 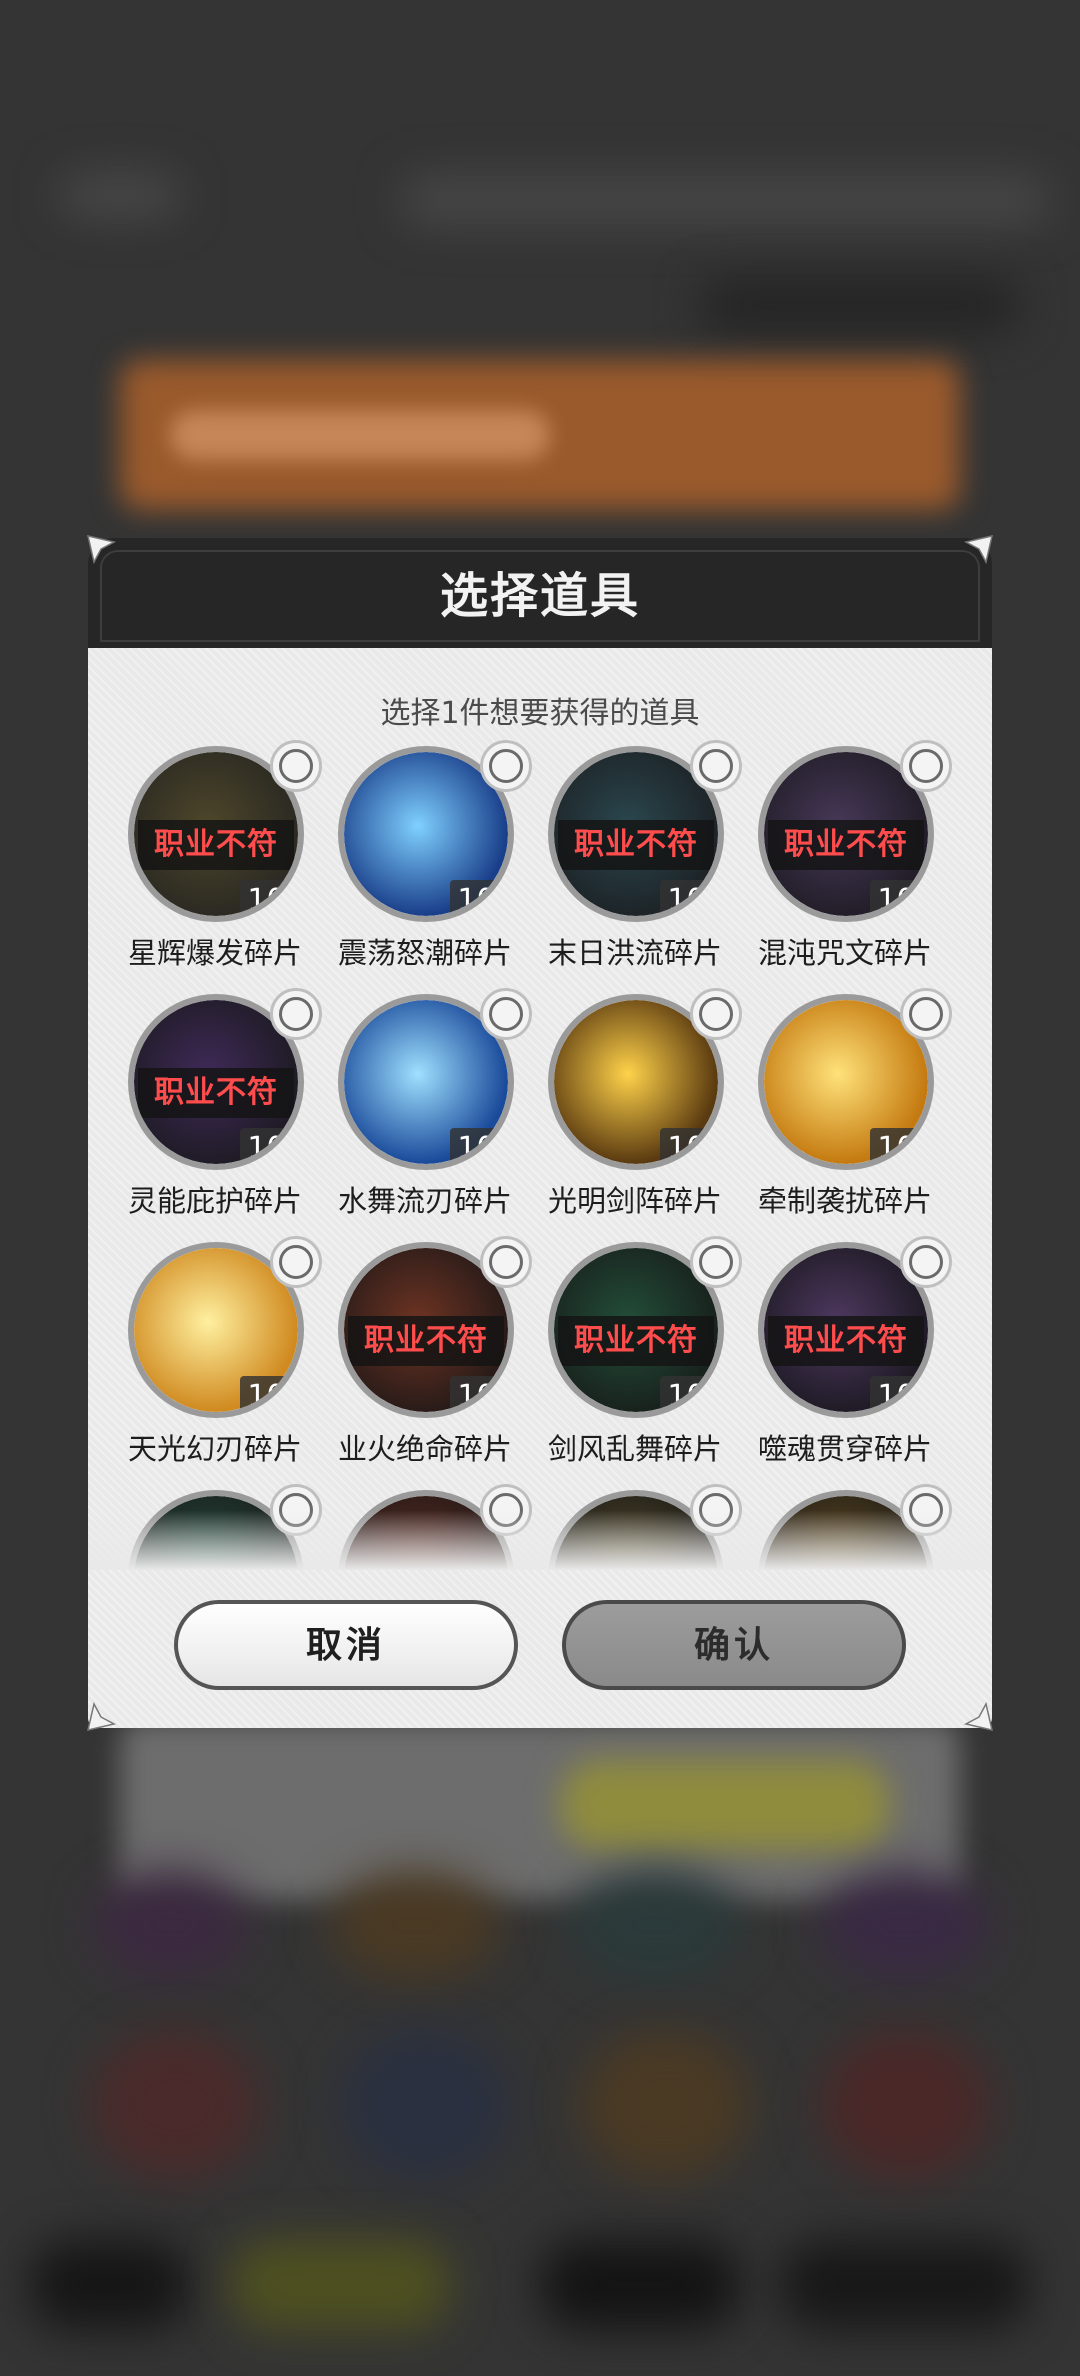 I want to click on item-name: 星辉爆发碎片, so click(x=214, y=953).